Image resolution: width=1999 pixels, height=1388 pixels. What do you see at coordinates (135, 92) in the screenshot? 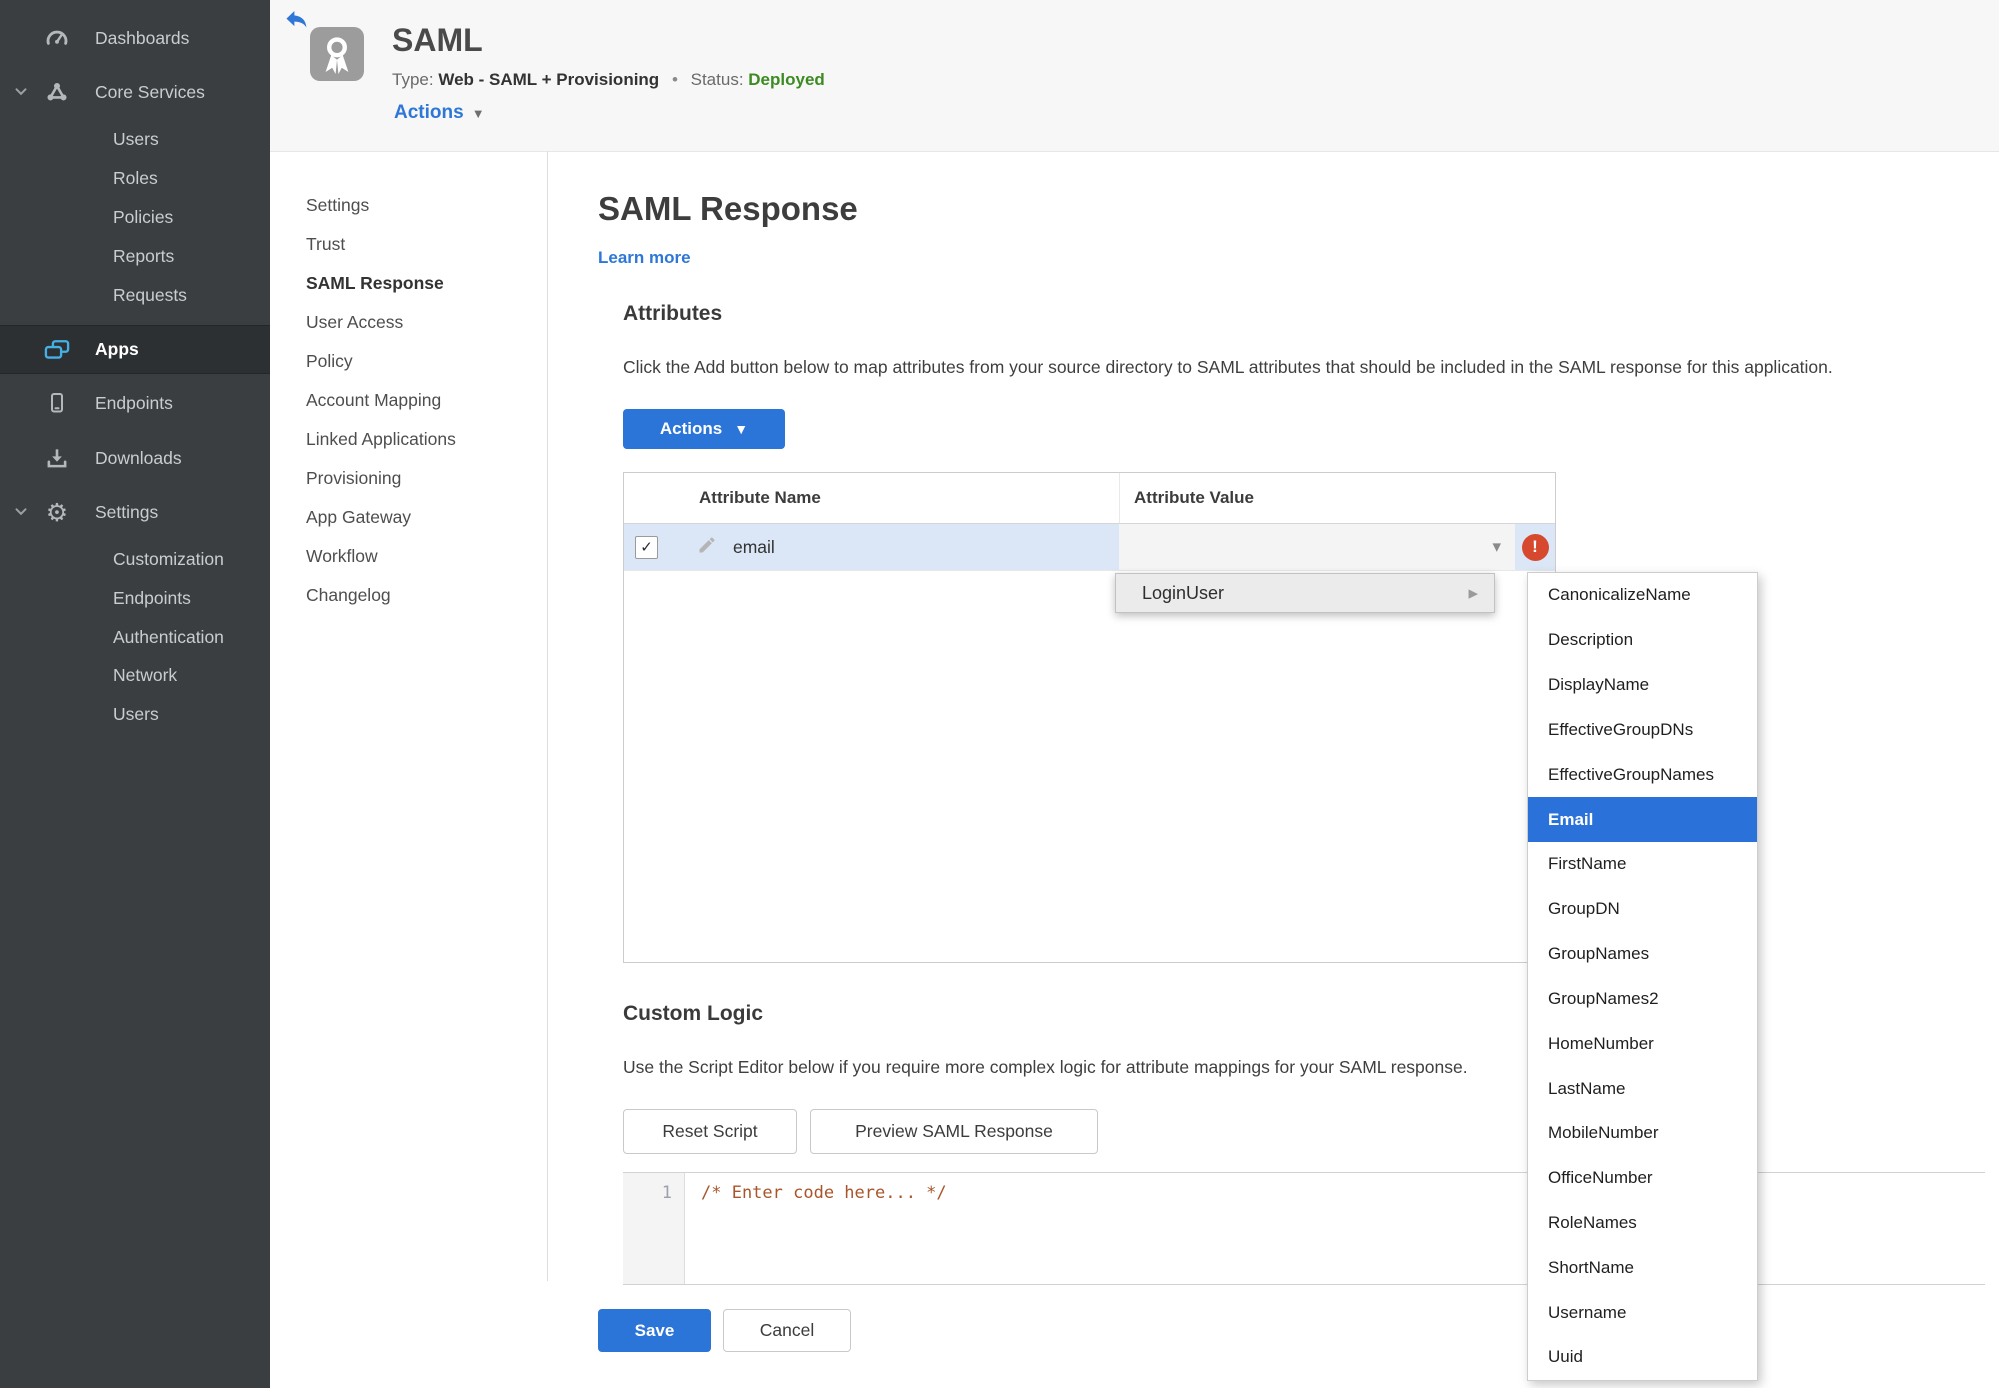
I see `sidebar-item-core-services: Core Services` at bounding box center [135, 92].